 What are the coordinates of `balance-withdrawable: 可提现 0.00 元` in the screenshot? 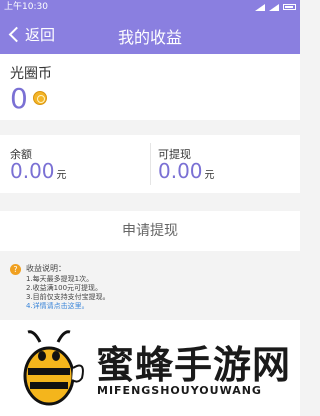 It's located at (225, 164).